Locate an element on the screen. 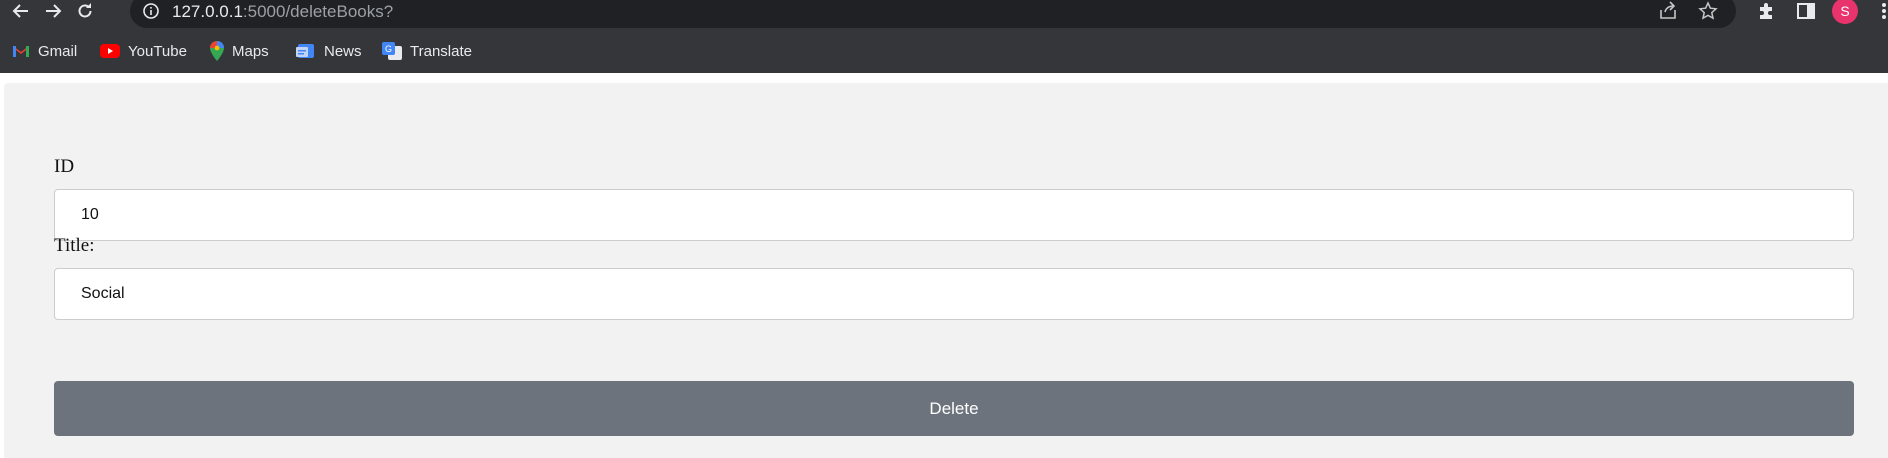  id-label: ID is located at coordinates (64, 166).